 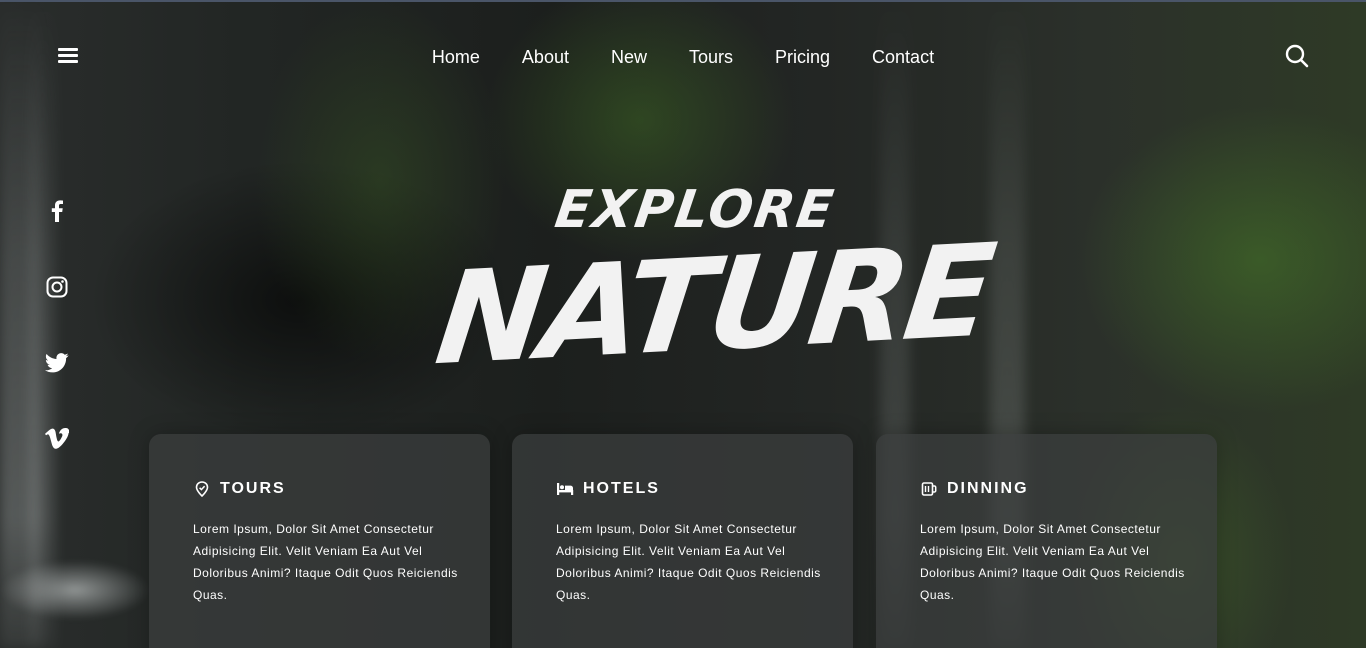 What do you see at coordinates (57, 211) in the screenshot?
I see `facebook-icon` at bounding box center [57, 211].